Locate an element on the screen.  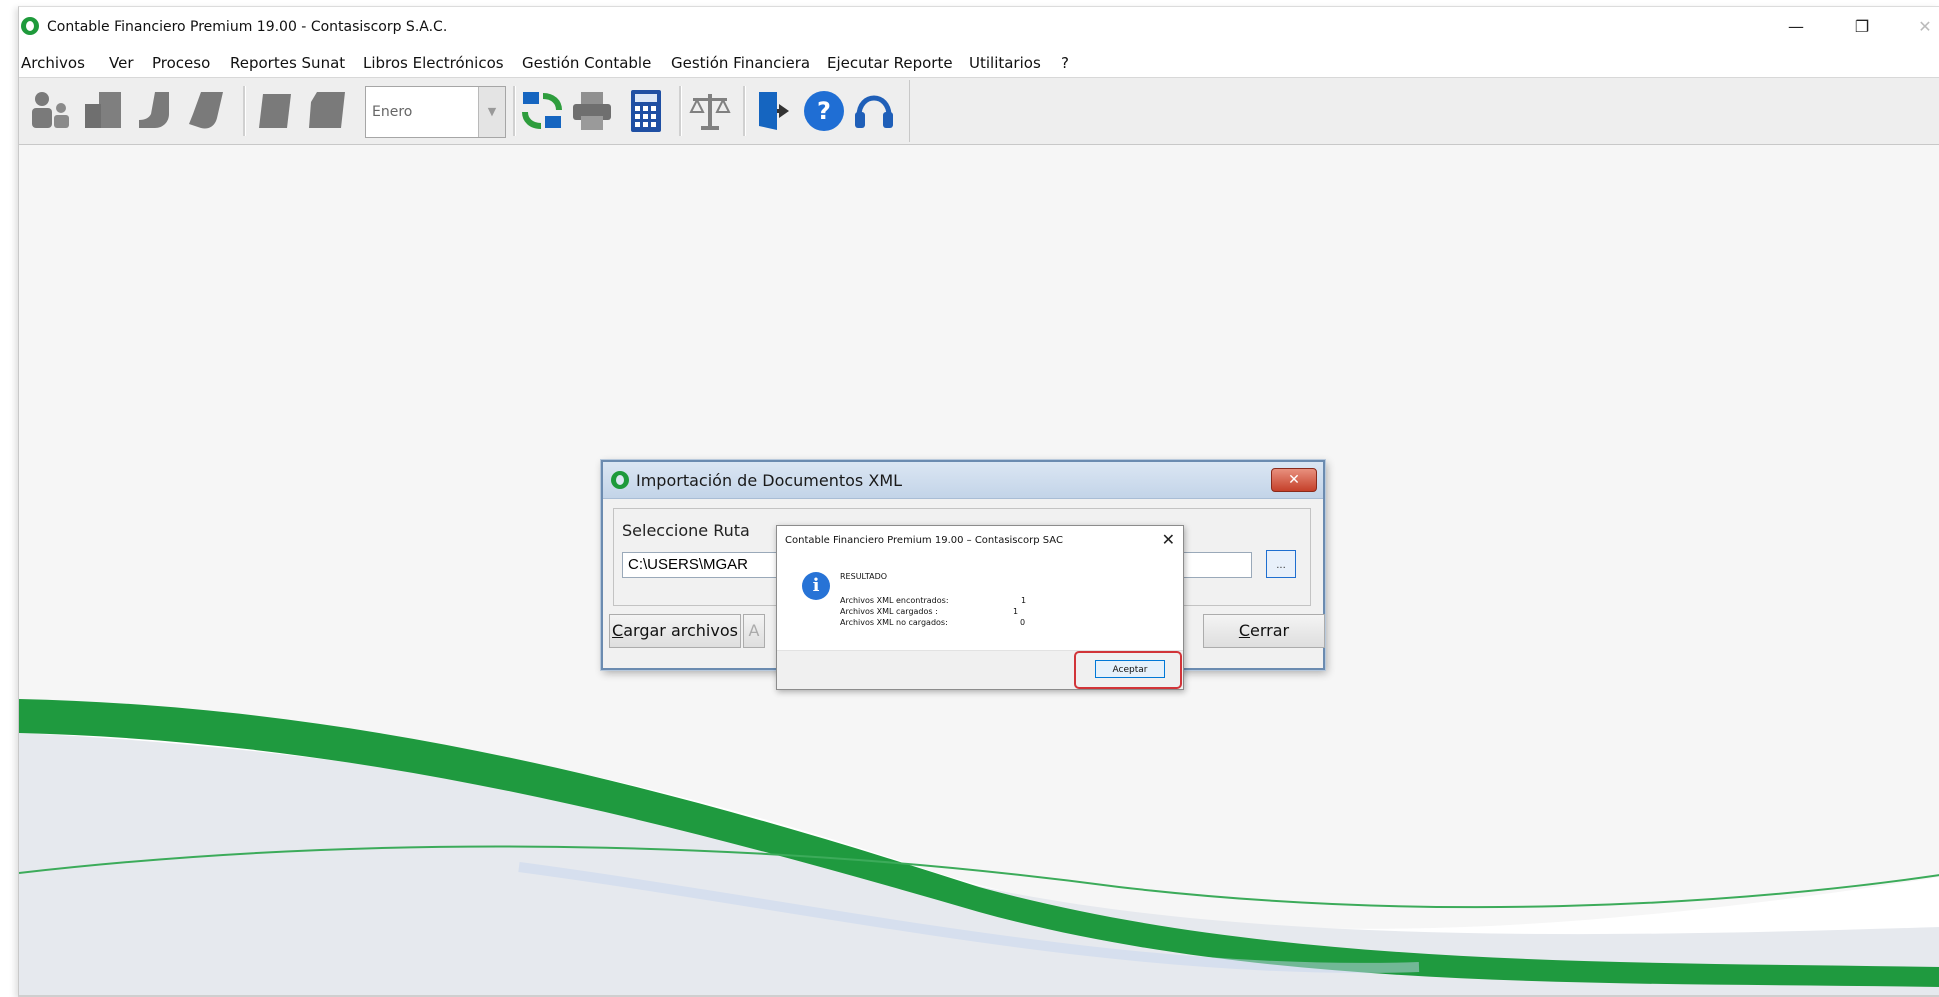
message-close-button: ✕ is located at coordinates (1168, 539).